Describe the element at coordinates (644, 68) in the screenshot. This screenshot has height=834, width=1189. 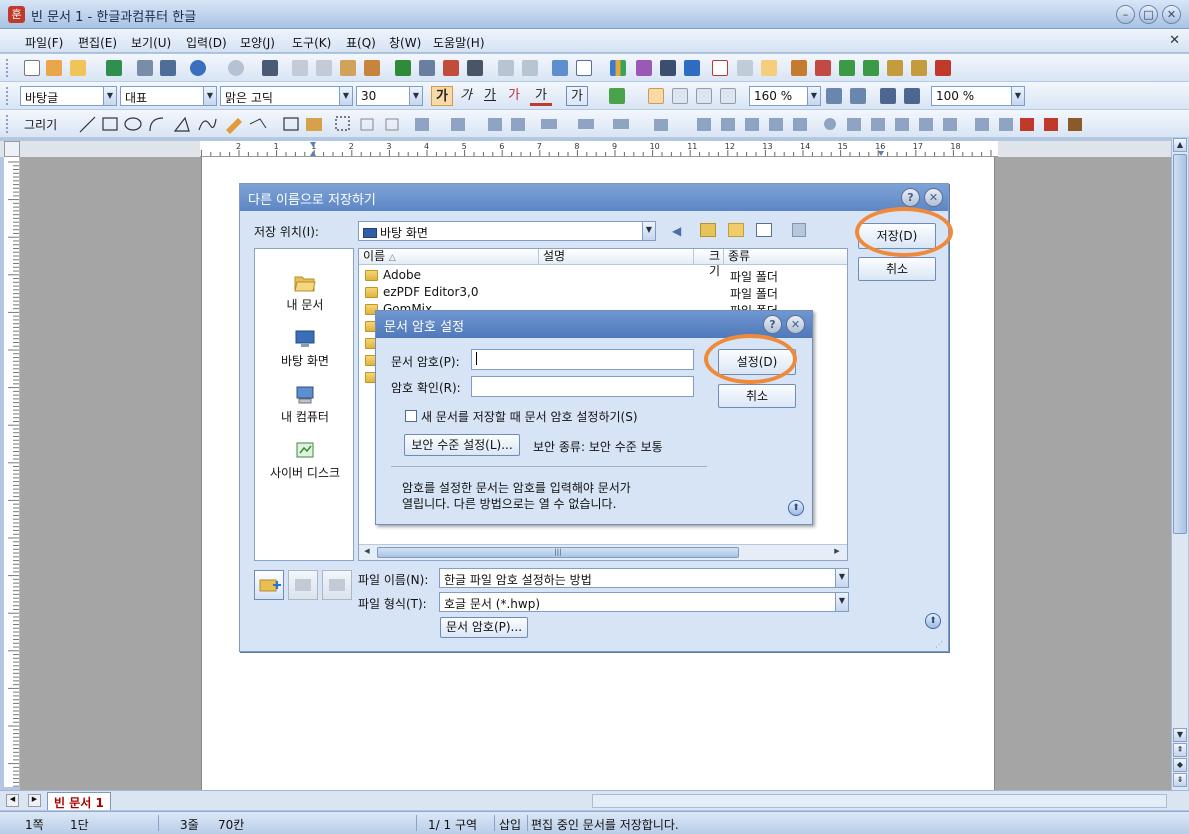
I see `text-art-icon` at that location.